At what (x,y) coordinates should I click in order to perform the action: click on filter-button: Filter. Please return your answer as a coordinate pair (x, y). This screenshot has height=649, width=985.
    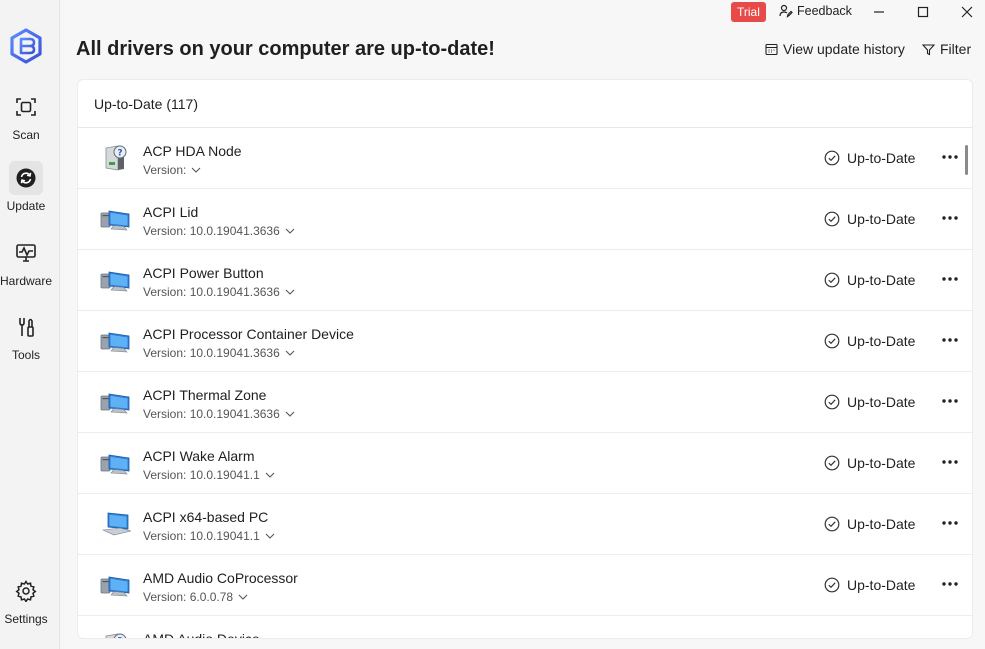
    Looking at the image, I should click on (946, 49).